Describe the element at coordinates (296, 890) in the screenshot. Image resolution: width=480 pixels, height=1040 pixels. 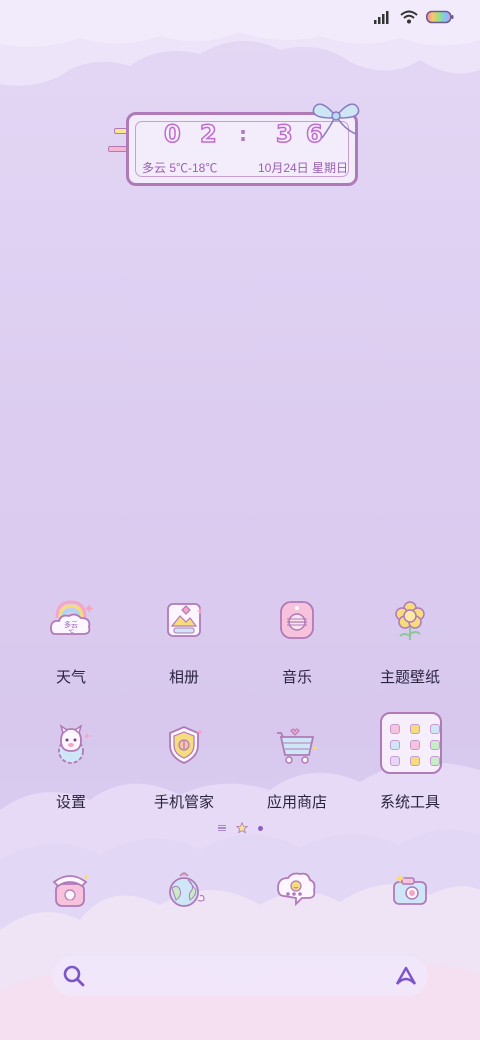
I see `messages-icon` at that location.